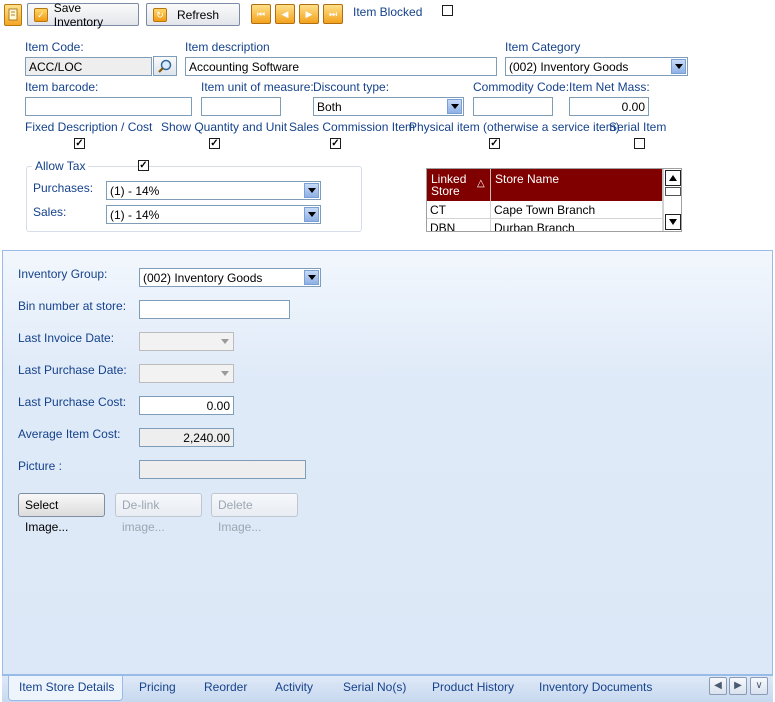 This screenshot has width=775, height=702. What do you see at coordinates (577, 225) in the screenshot?
I see `table-row-dbn-name: Durban Branch` at bounding box center [577, 225].